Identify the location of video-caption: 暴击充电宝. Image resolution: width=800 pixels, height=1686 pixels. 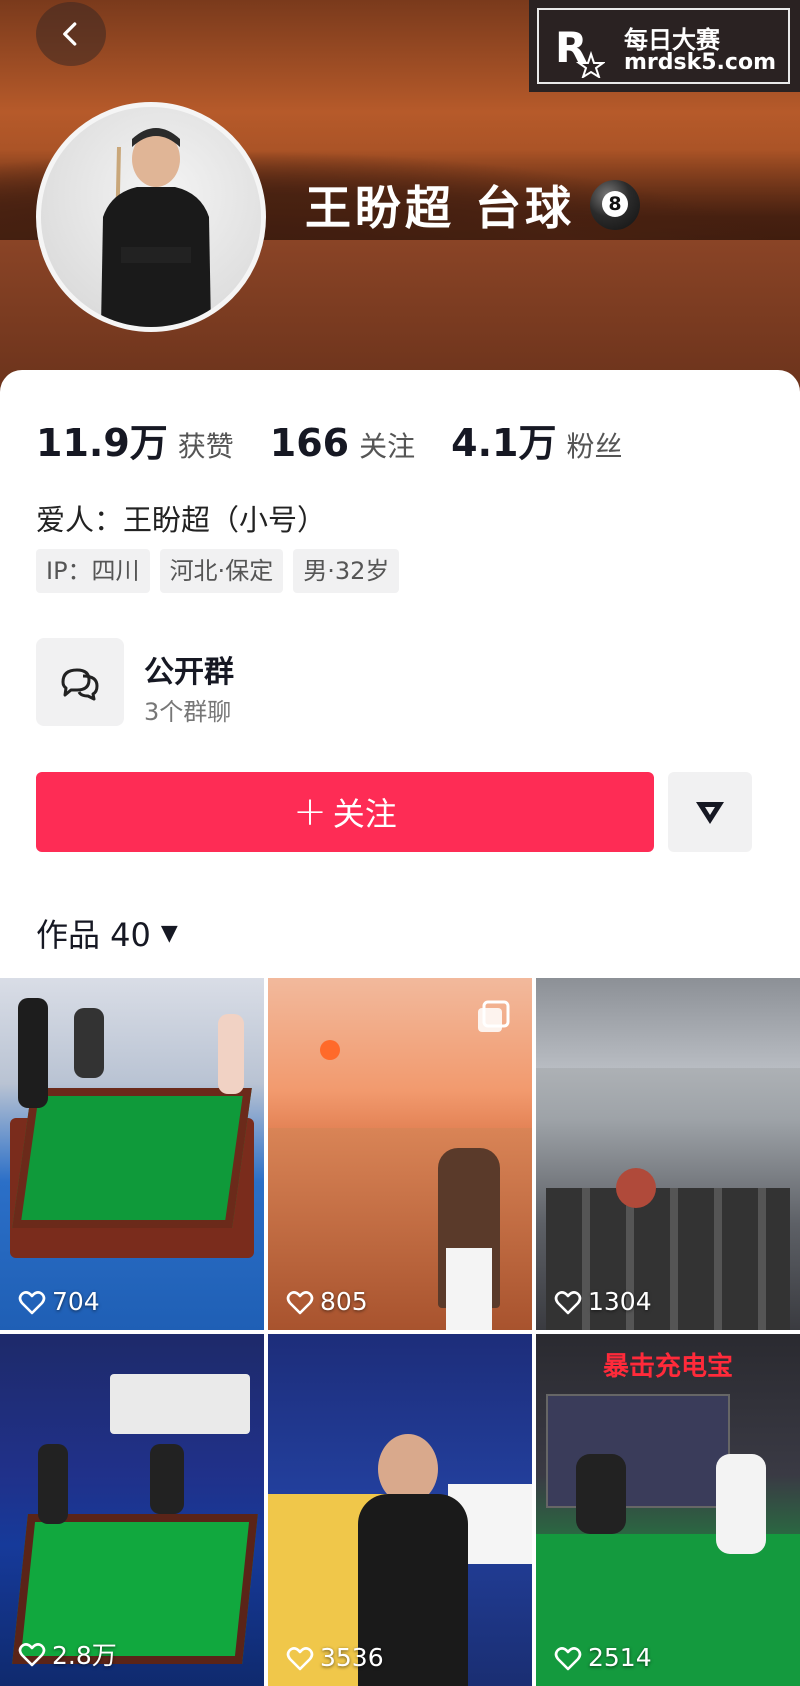
(667, 1367).